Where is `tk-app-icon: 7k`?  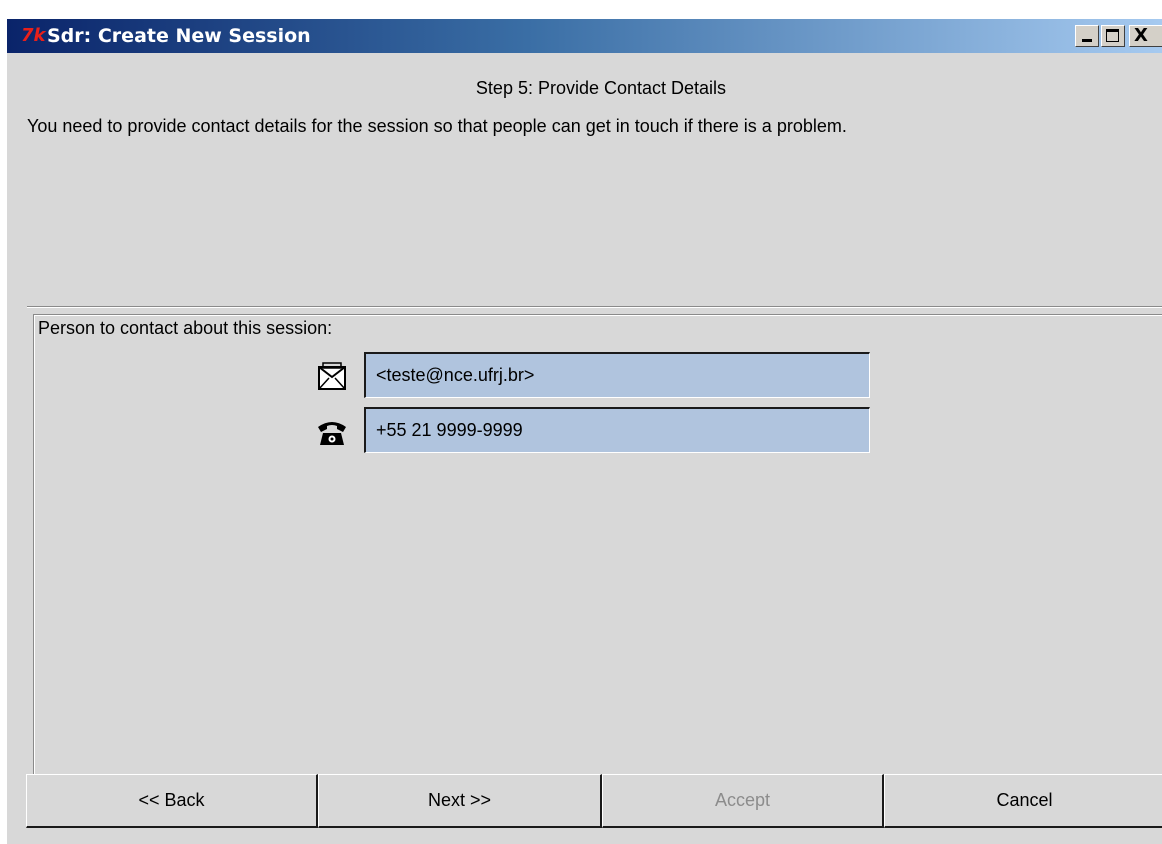 tk-app-icon: 7k is located at coordinates (33, 35).